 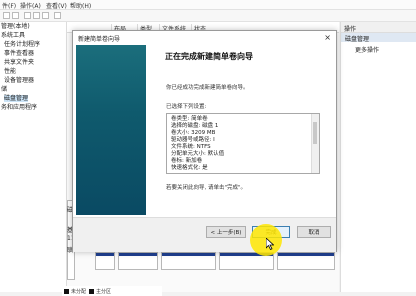 I want to click on actions-header: 操作, so click(x=378, y=27).